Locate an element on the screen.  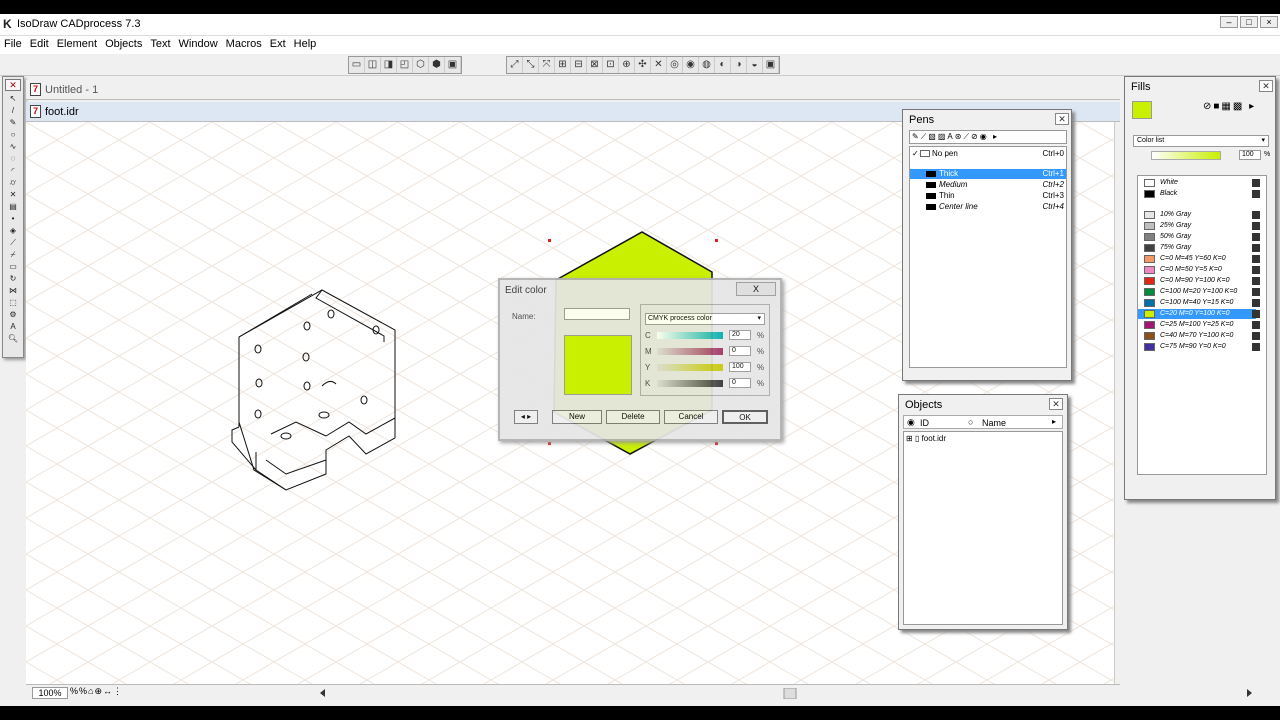
line-tool-icon: / is located at coordinates (13, 110).